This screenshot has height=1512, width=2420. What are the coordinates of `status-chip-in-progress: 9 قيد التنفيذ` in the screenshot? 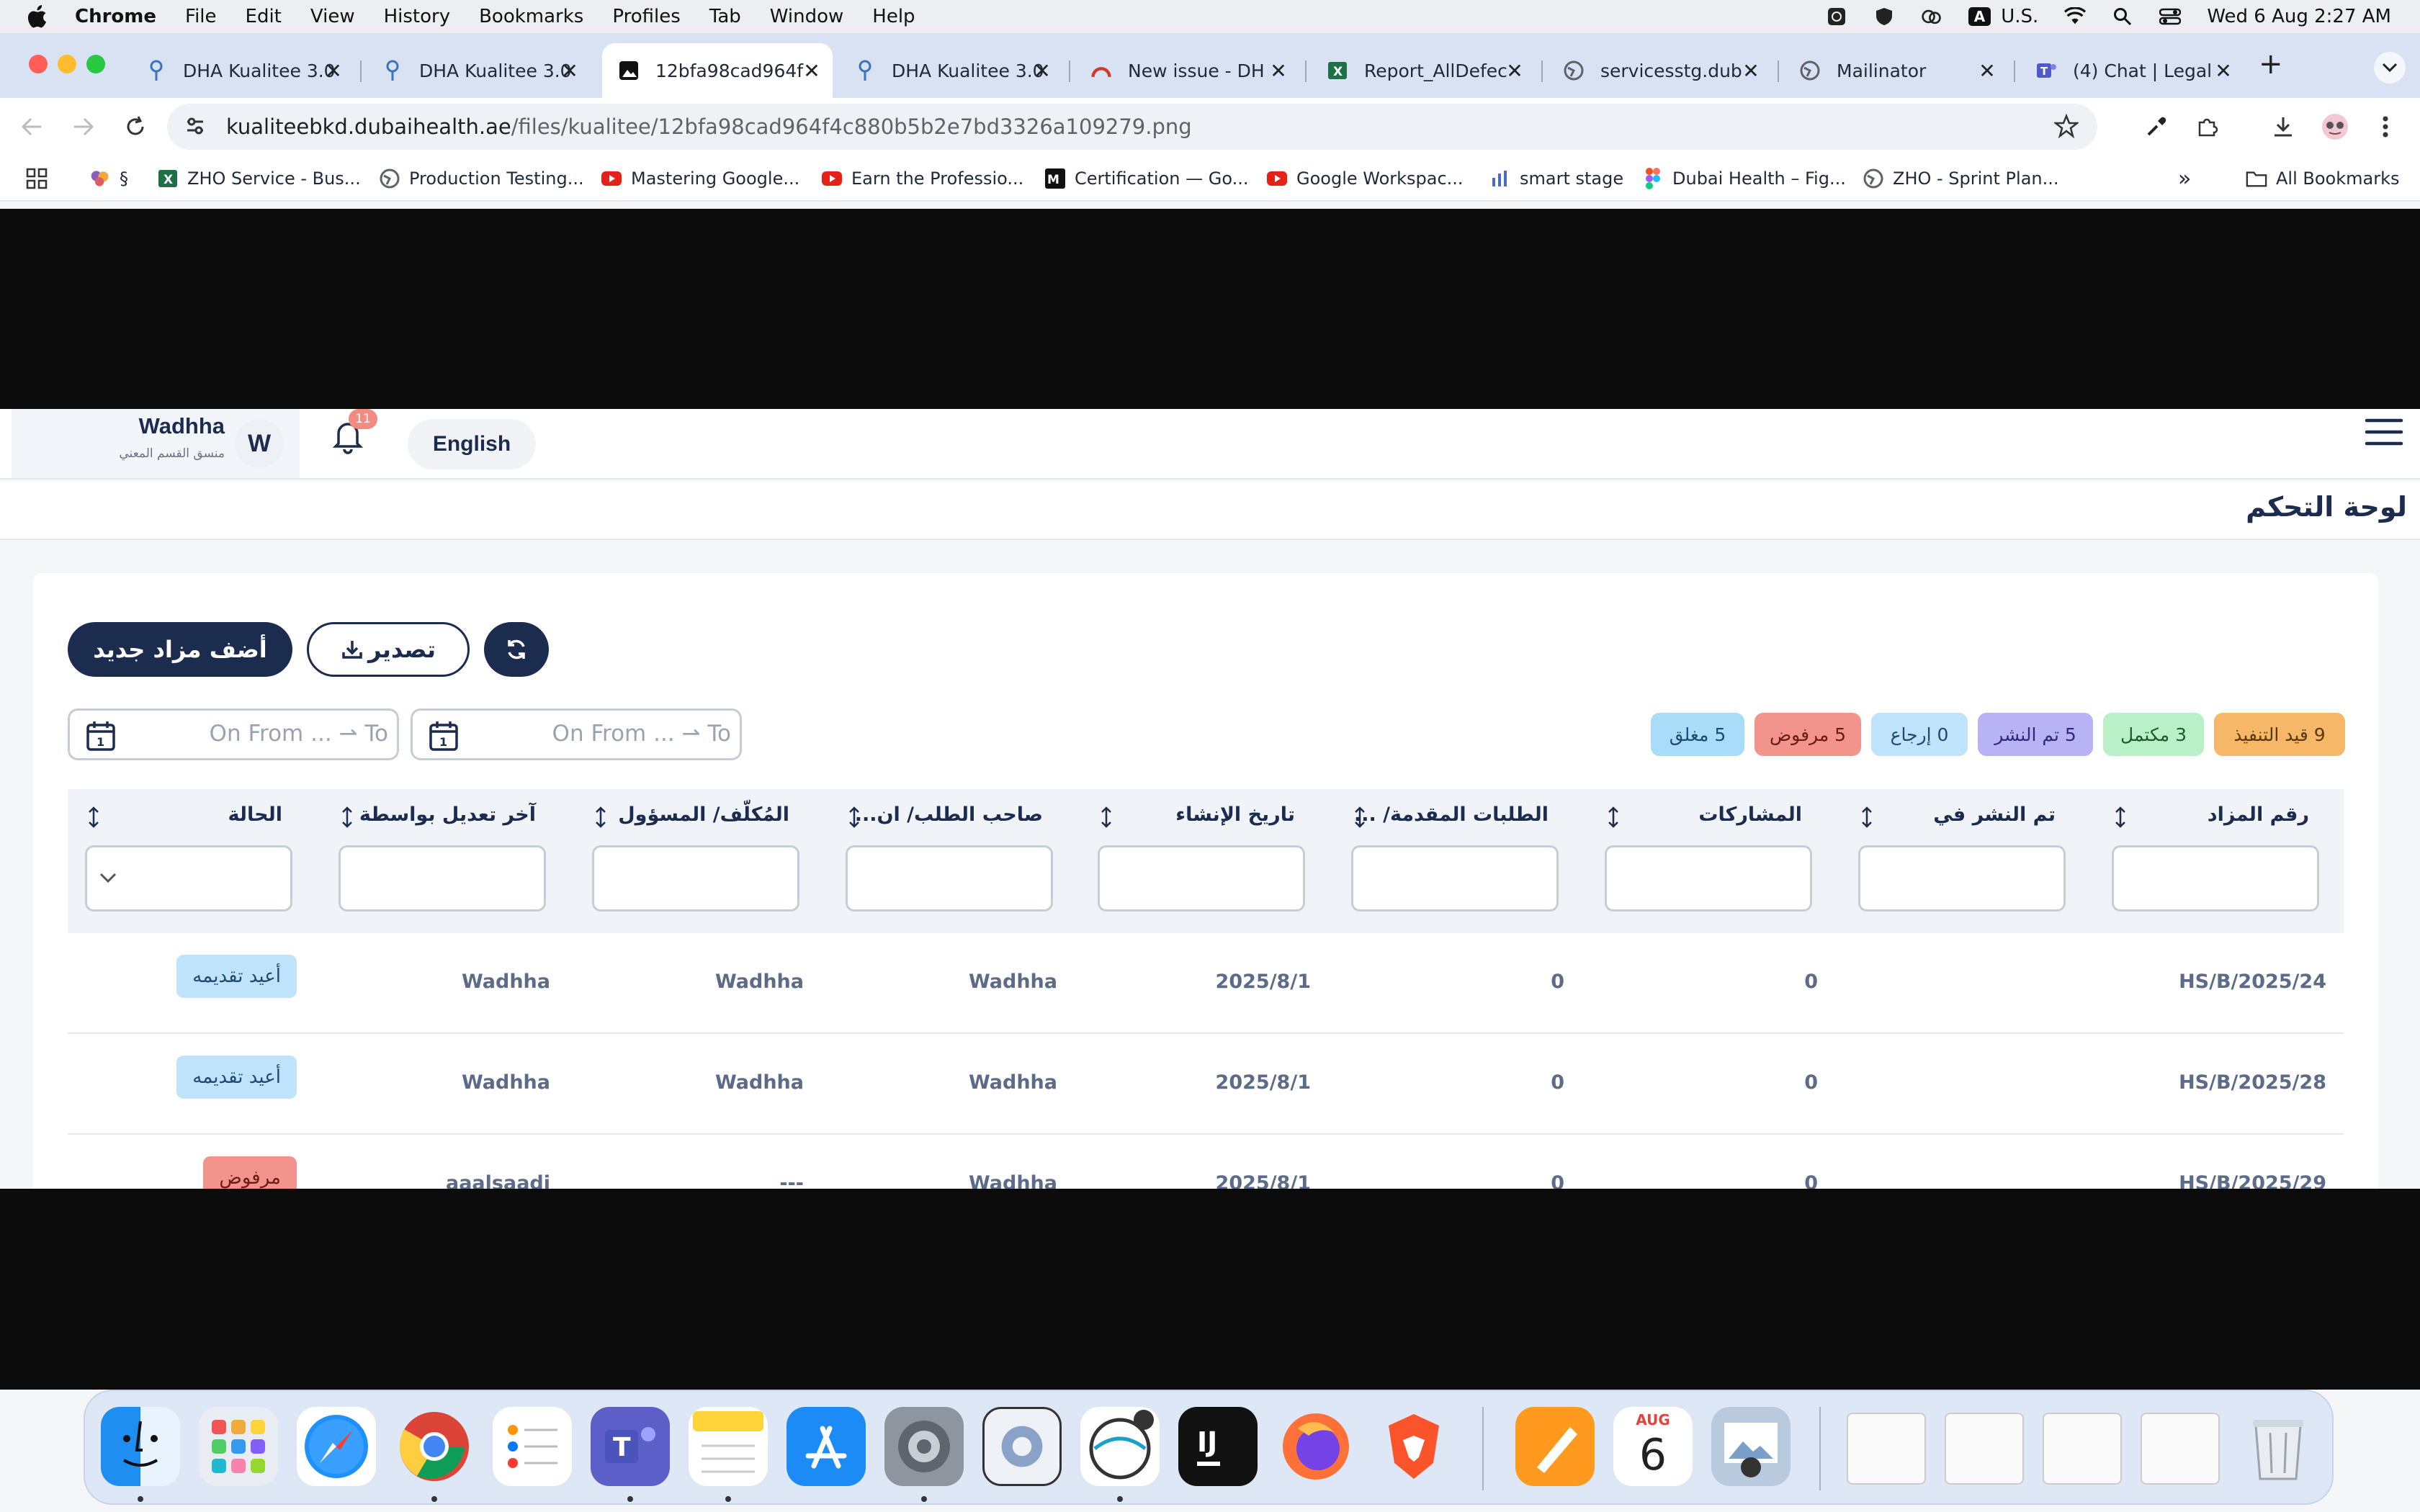 It's located at (2279, 734).